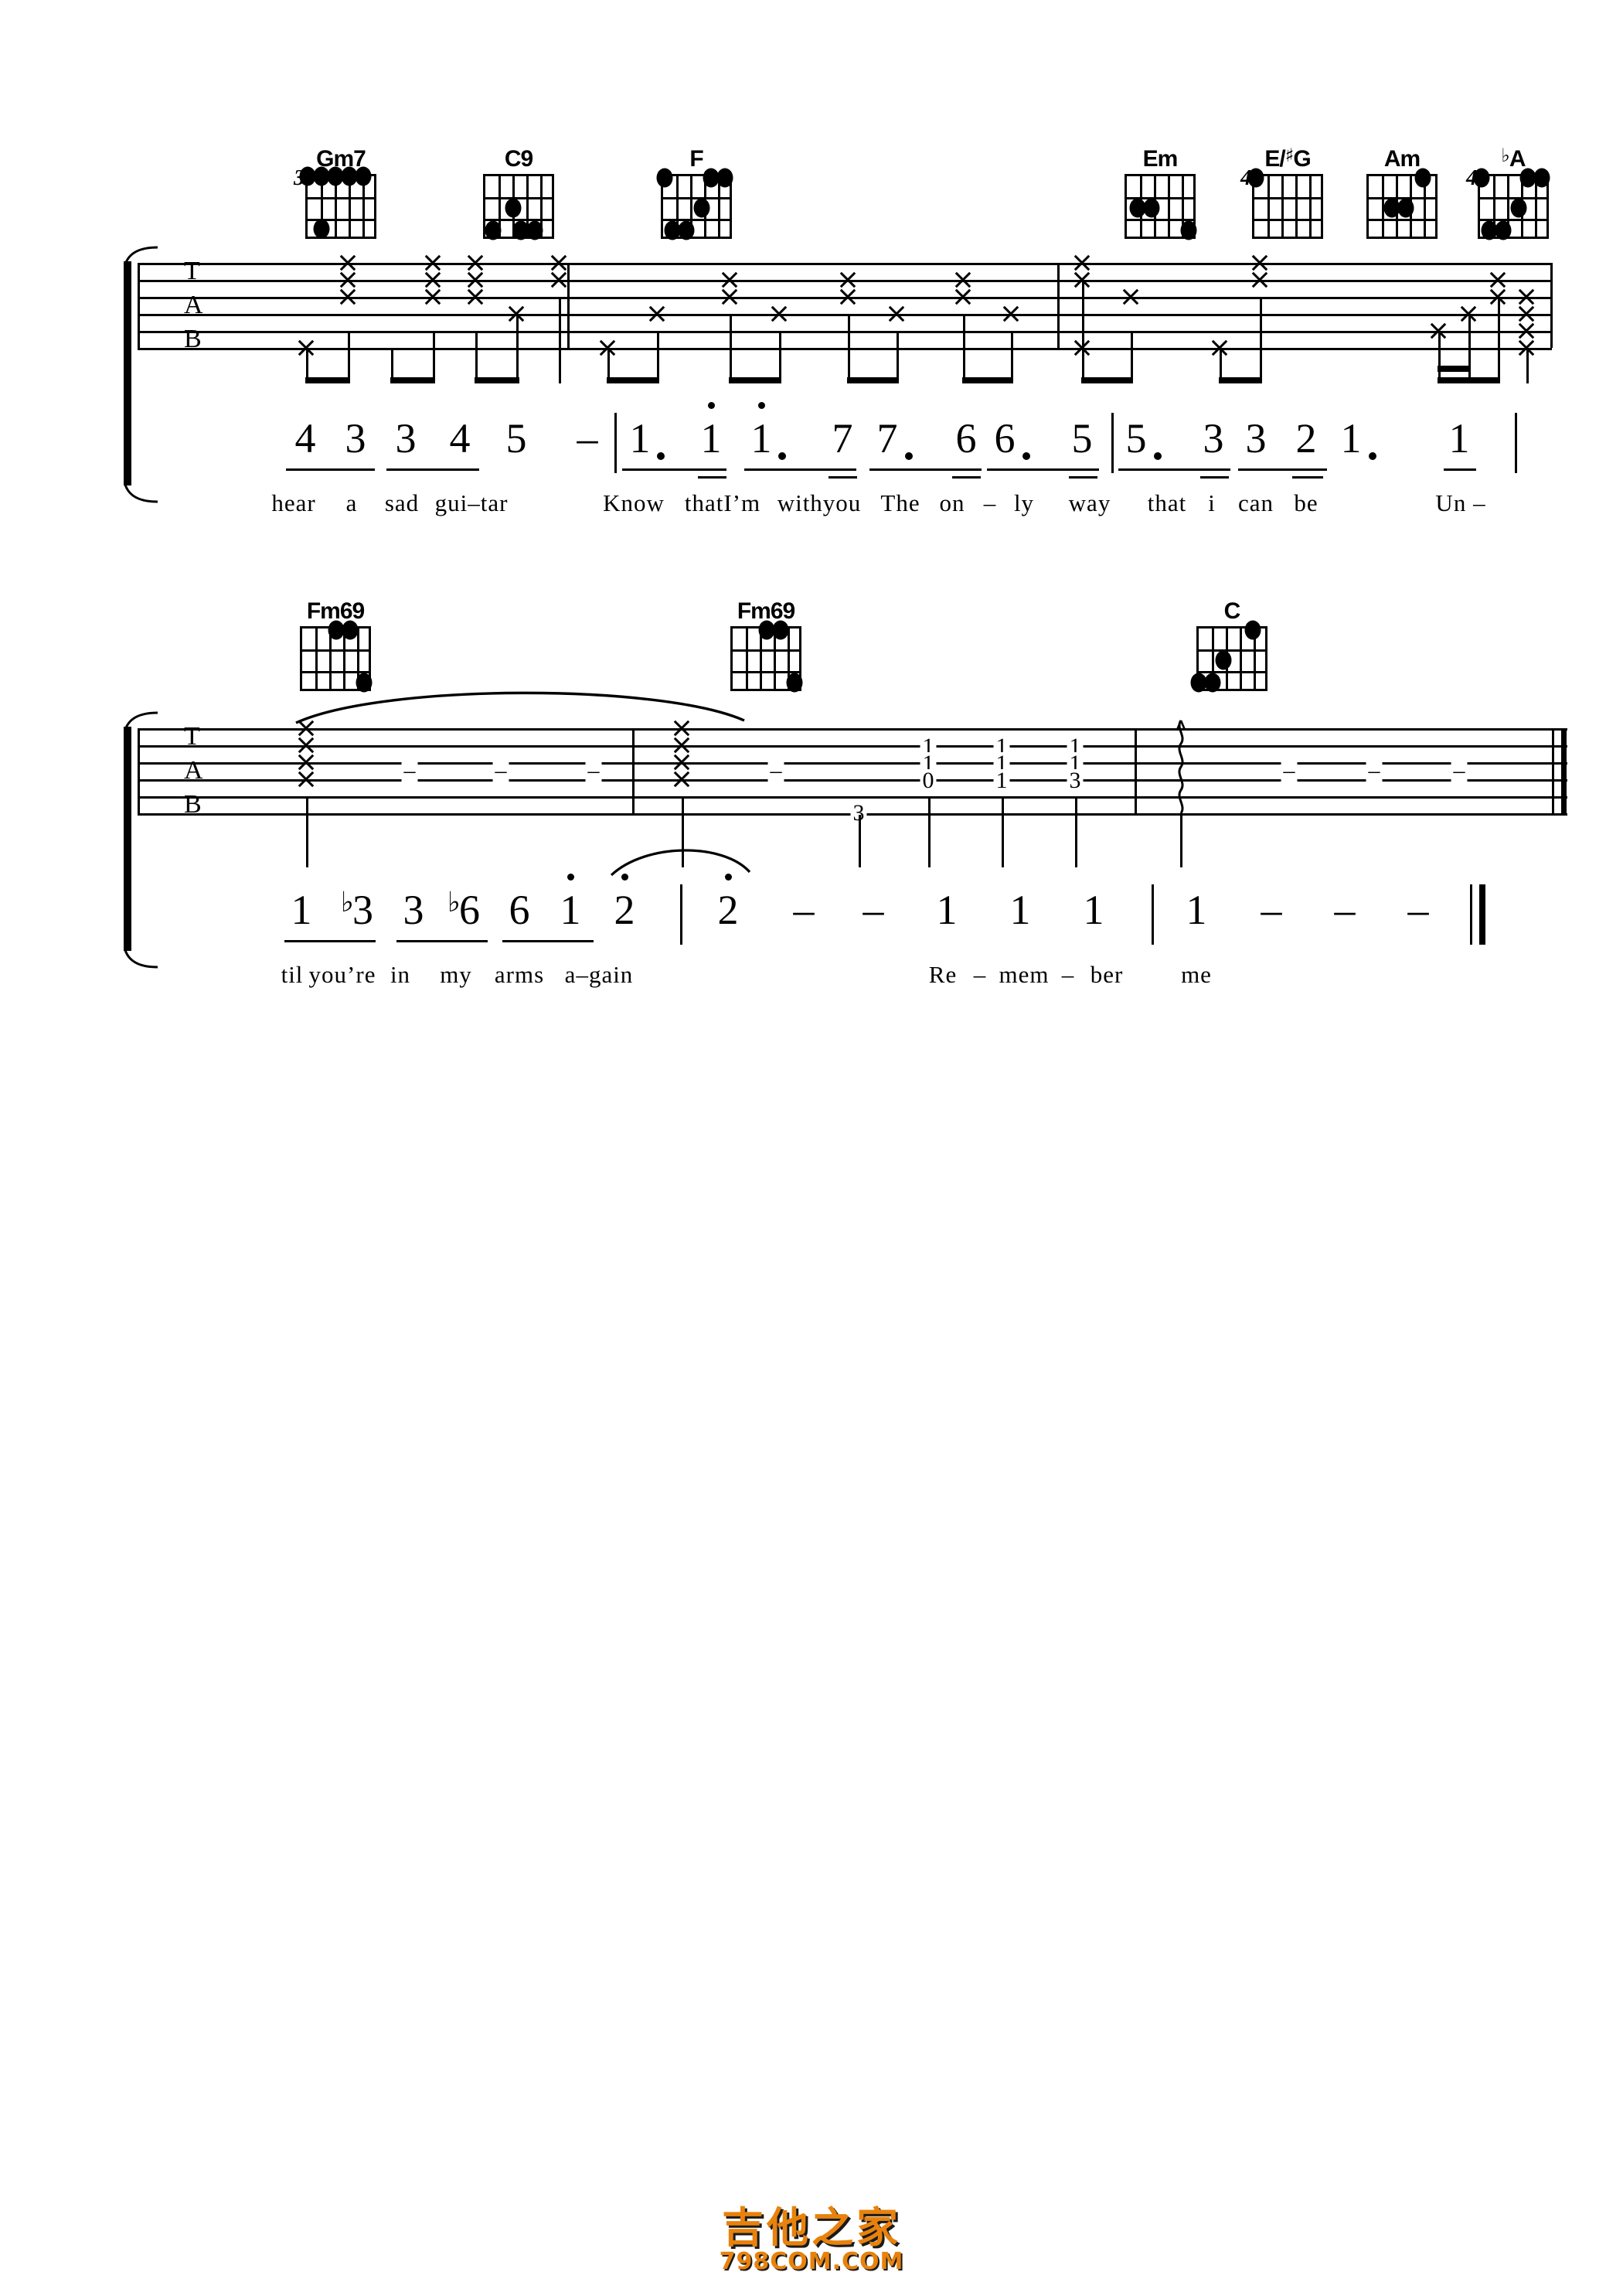  I want to click on chord-diagram-c: C, so click(1228, 646).